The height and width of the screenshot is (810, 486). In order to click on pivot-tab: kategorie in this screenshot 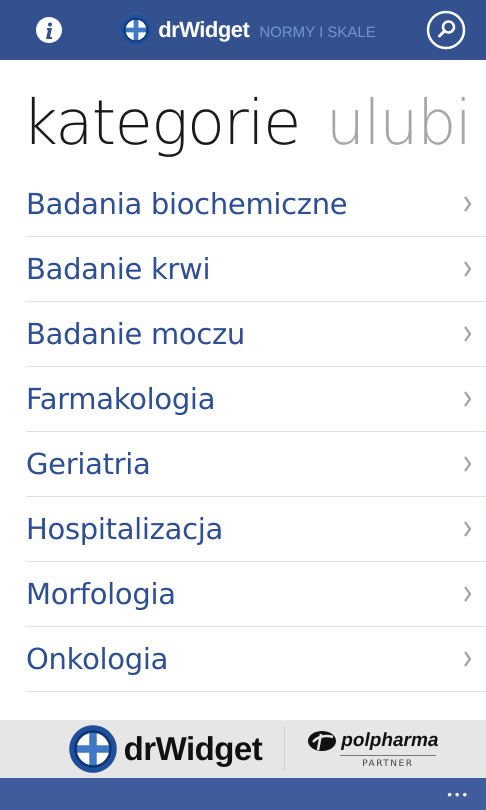, I will do `click(161, 123)`.